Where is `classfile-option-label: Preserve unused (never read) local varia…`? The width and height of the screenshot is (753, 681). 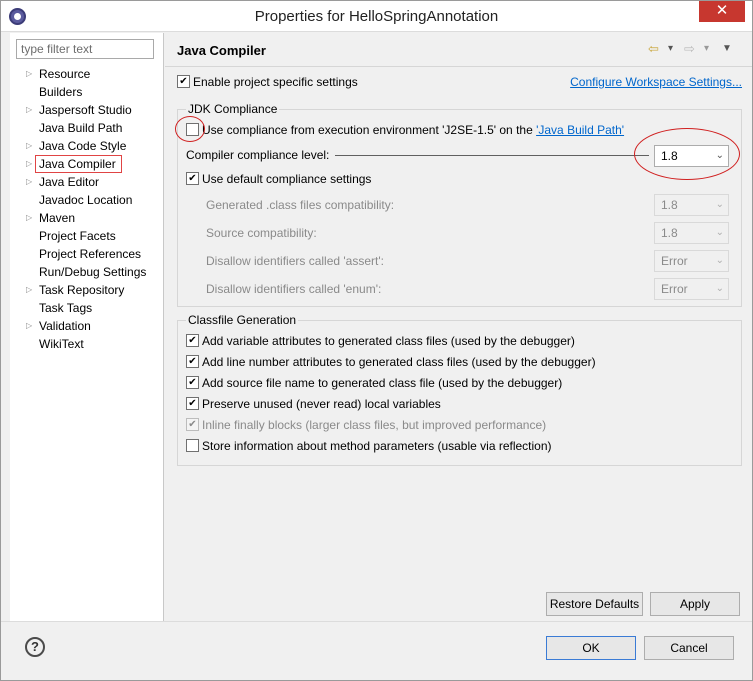
classfile-option-label: Preserve unused (never read) local varia… is located at coordinates (321, 404).